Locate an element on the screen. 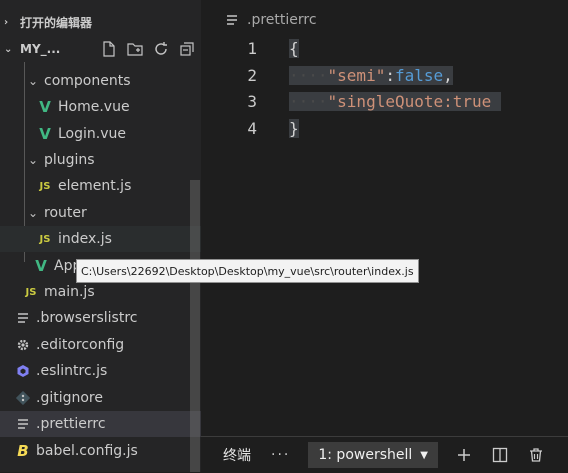  trash-icon is located at coordinates (536, 455).